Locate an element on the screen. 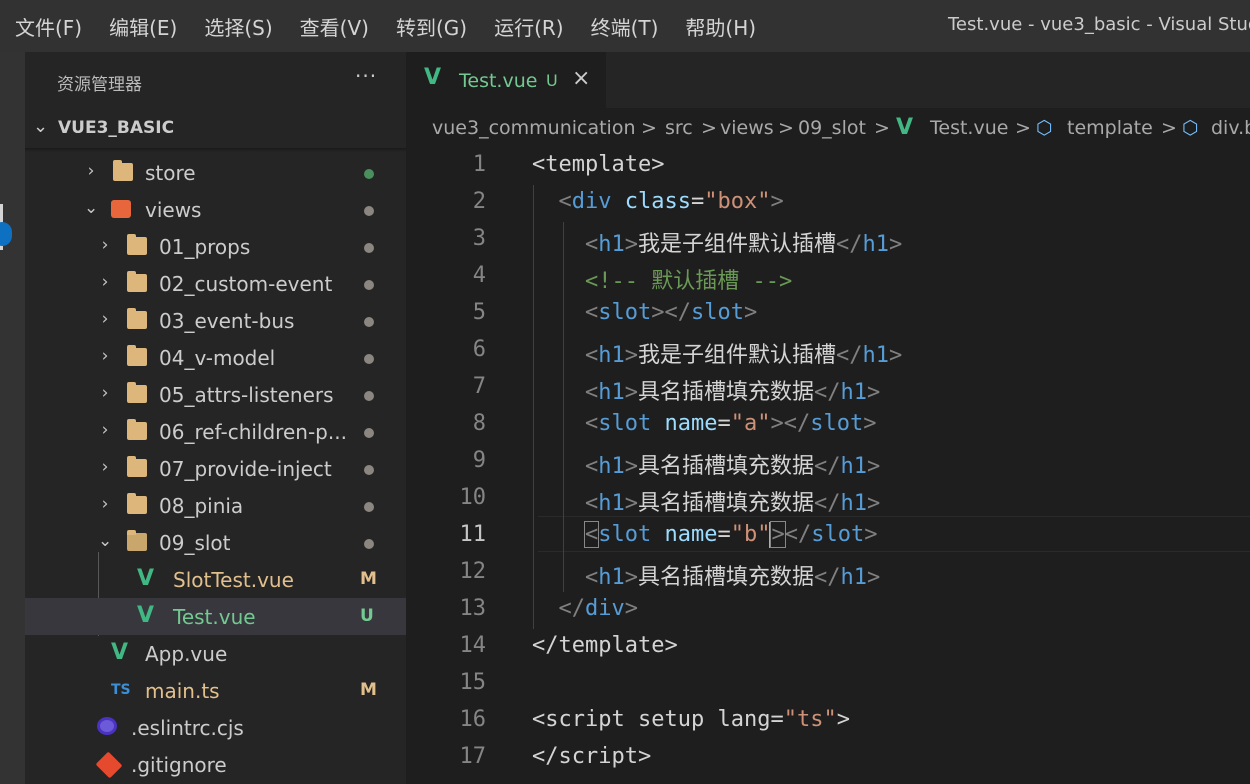 The height and width of the screenshot is (784, 1250). tree-item-label: App.vue is located at coordinates (186, 654).